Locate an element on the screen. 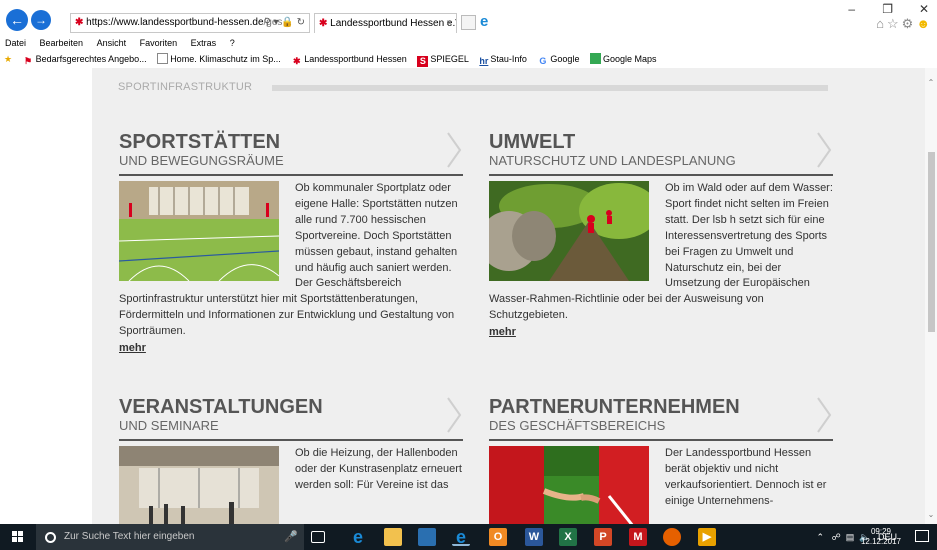 This screenshot has height=550, width=937. card-title: VERANSTALTUNGEN is located at coordinates (291, 407).